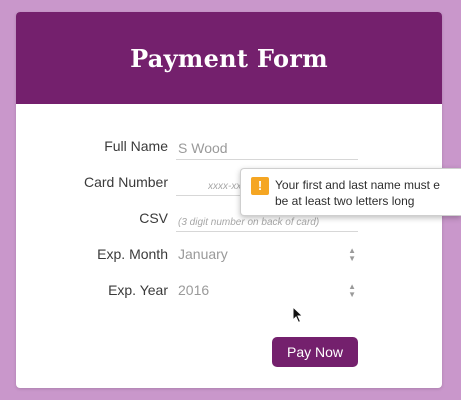 This screenshot has width=461, height=400. Describe the element at coordinates (315, 352) in the screenshot. I see `pay-now-button: Pay Now` at that location.